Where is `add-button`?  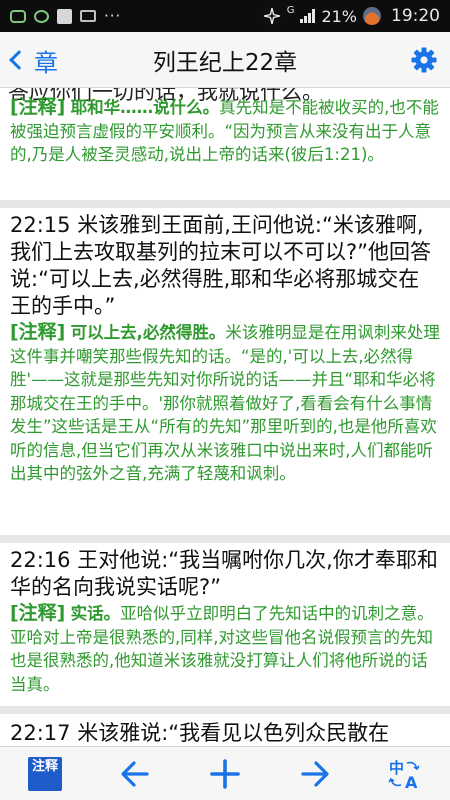
add-button is located at coordinates (225, 774).